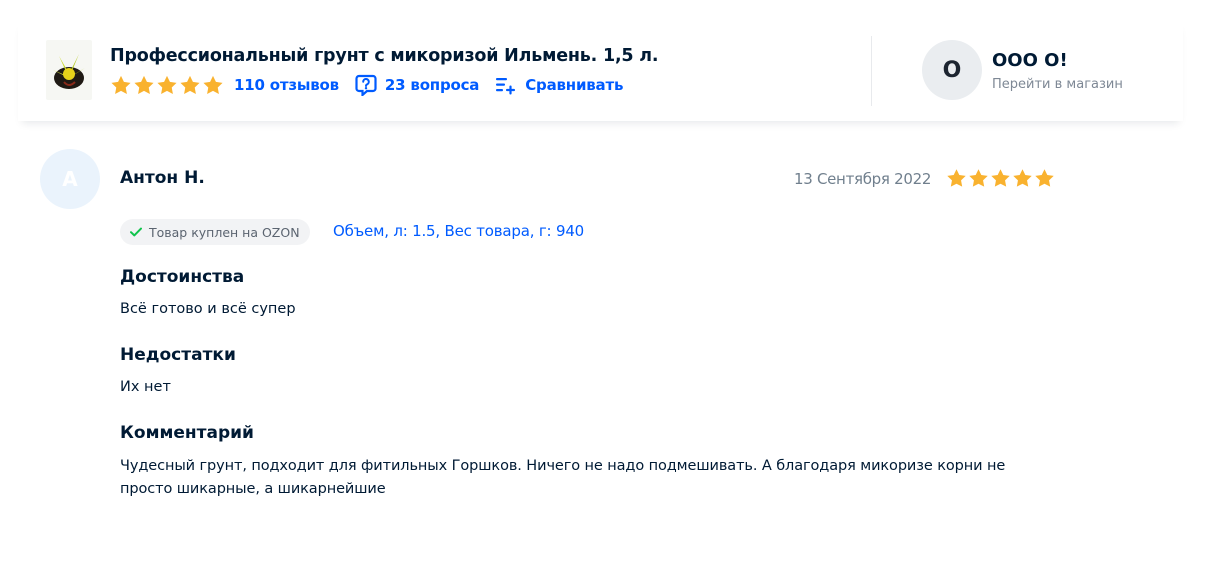 This screenshot has width=1219, height=583. What do you see at coordinates (187, 433) in the screenshot?
I see `comment-title: Комментарий` at bounding box center [187, 433].